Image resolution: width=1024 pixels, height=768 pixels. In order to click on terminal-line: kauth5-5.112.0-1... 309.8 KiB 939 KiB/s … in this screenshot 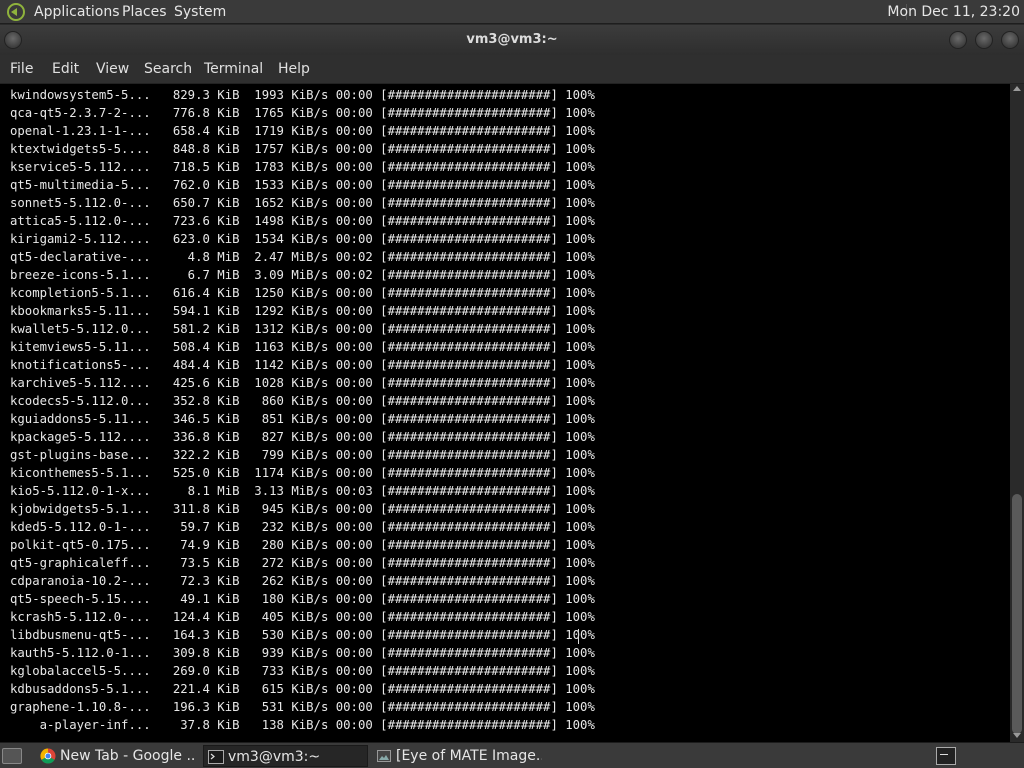, I will do `click(302, 653)`.